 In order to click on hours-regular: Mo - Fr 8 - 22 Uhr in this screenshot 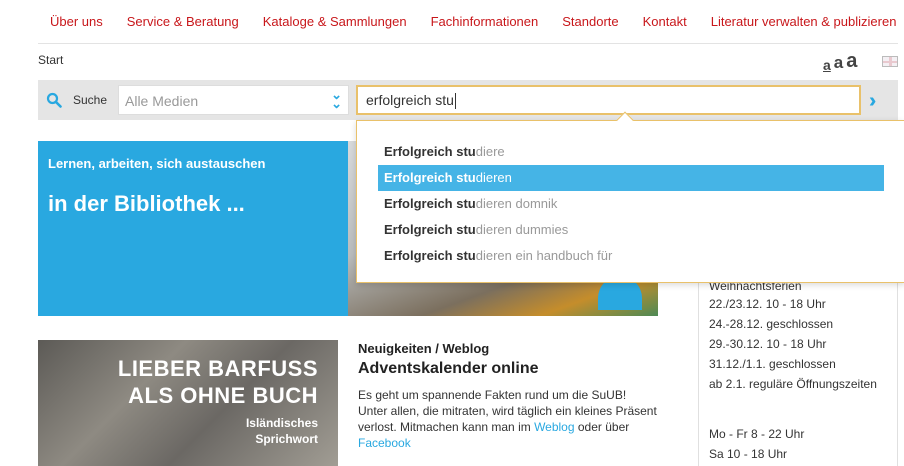, I will do `click(757, 434)`.